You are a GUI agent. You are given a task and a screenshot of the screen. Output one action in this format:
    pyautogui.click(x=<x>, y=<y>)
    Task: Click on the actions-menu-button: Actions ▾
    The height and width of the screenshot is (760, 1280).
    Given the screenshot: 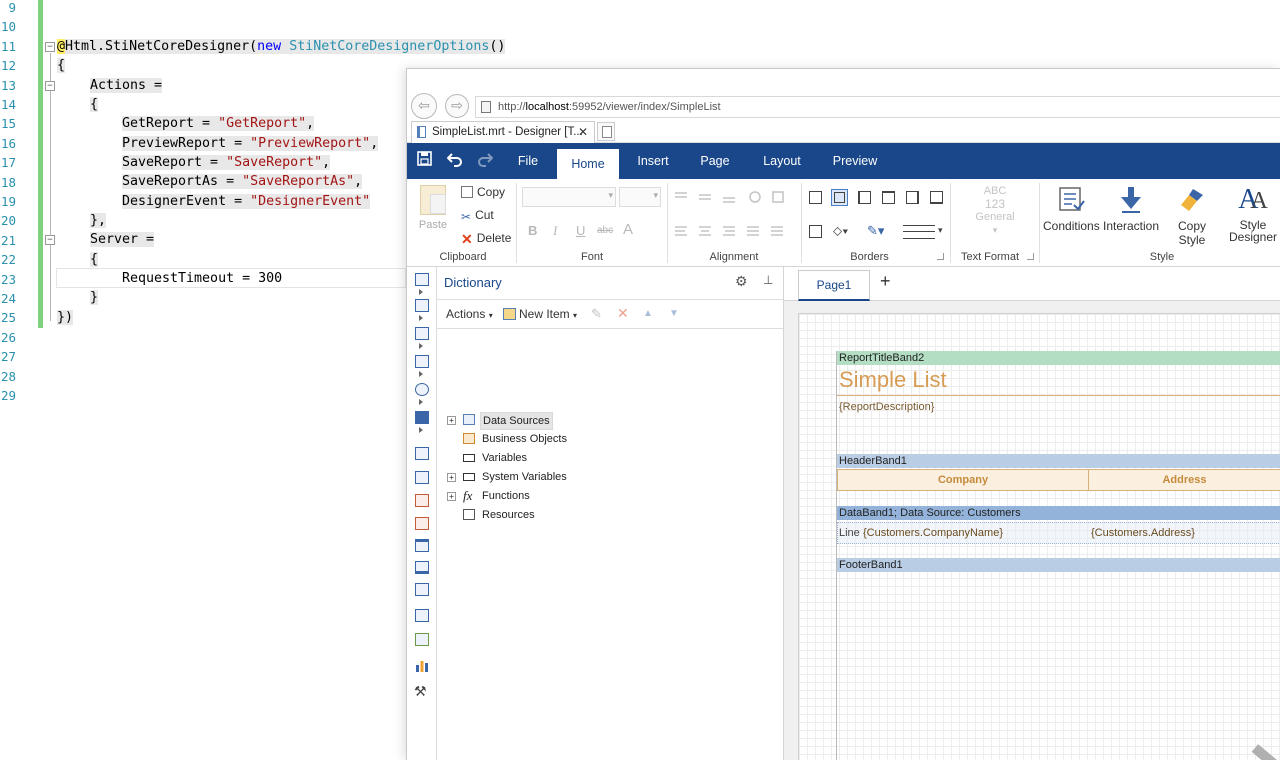 What is the action you would take?
    pyautogui.click(x=469, y=314)
    